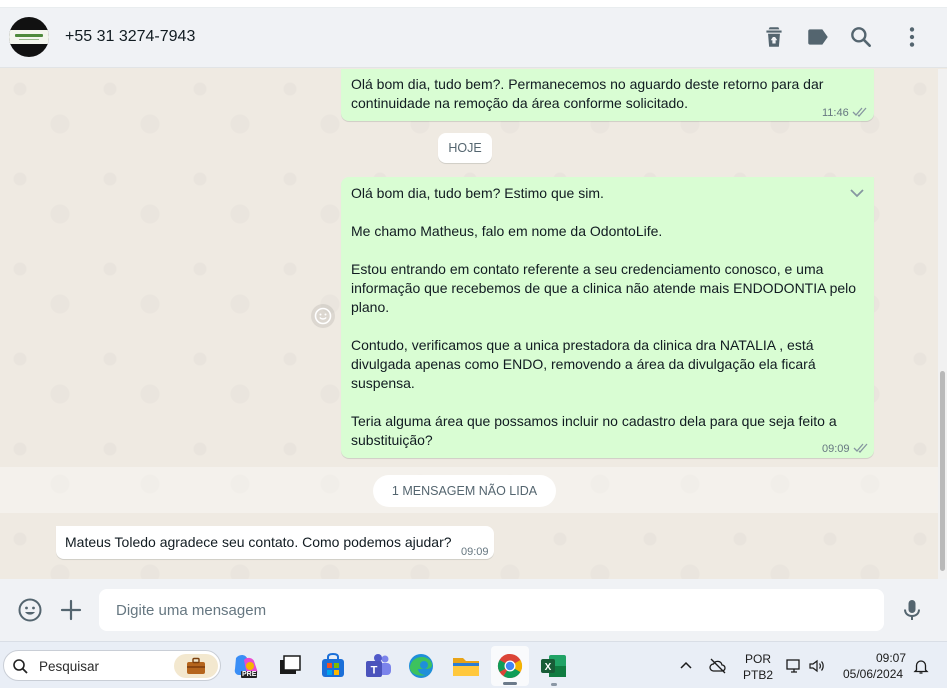 Image resolution: width=947 pixels, height=688 pixels. Describe the element at coordinates (473, 4) in the screenshot. I see `window-top-strip` at that location.